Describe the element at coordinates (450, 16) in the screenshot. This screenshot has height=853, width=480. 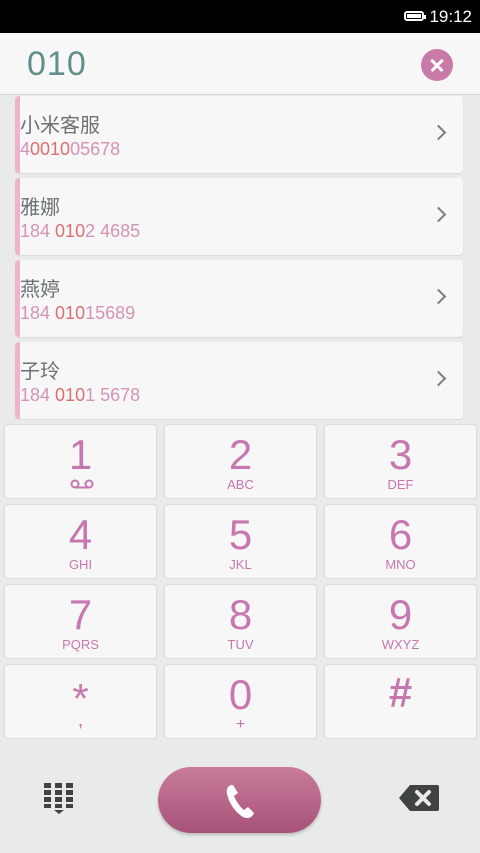
I see `status-time: 19:12` at that location.